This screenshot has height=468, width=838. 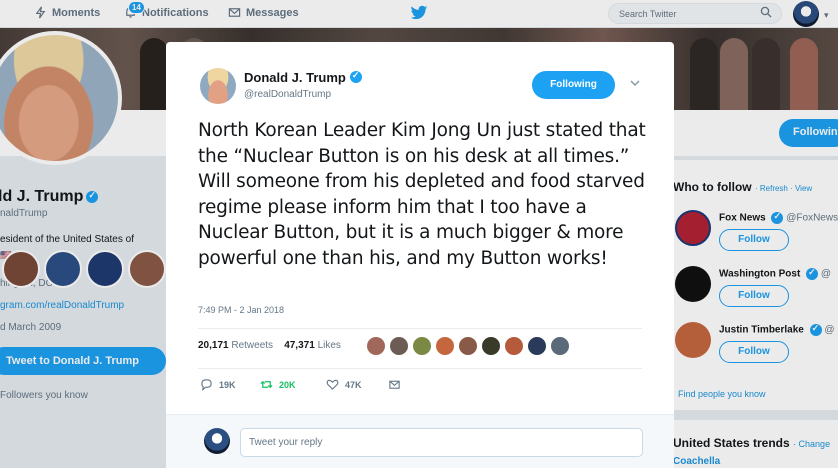 I want to click on like-action: 47K, so click(x=344, y=384).